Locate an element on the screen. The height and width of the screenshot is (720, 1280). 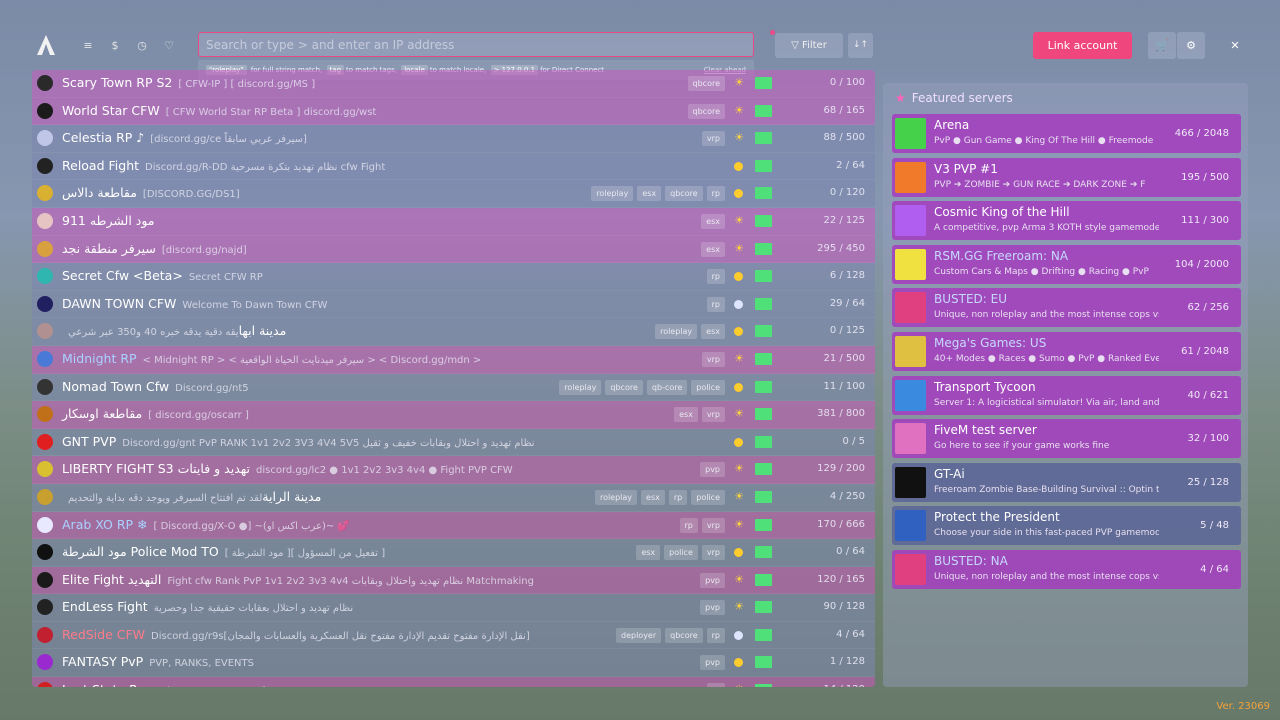
fivem-logo-icon is located at coordinates (46, 45).